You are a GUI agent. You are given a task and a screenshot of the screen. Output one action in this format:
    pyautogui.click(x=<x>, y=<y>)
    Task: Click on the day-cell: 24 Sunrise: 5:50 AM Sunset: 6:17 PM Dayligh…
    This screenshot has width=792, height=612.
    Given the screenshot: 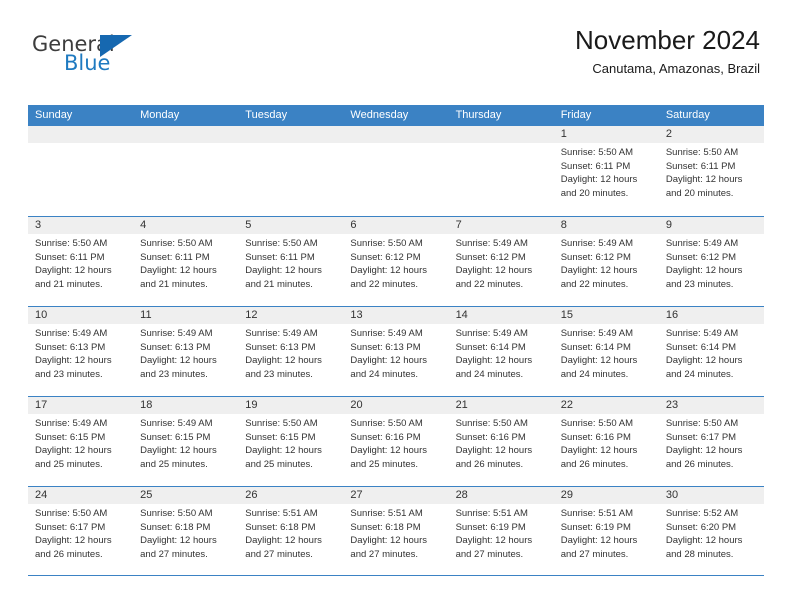 What is the action you would take?
    pyautogui.click(x=81, y=531)
    